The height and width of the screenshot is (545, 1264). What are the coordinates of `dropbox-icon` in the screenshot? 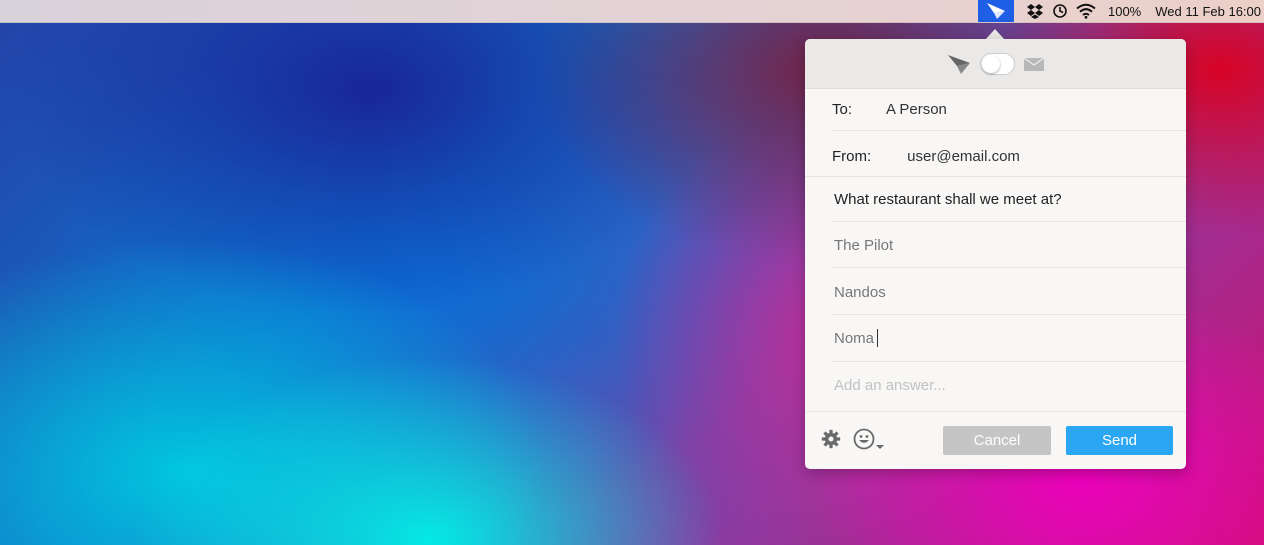 It's located at (1035, 11).